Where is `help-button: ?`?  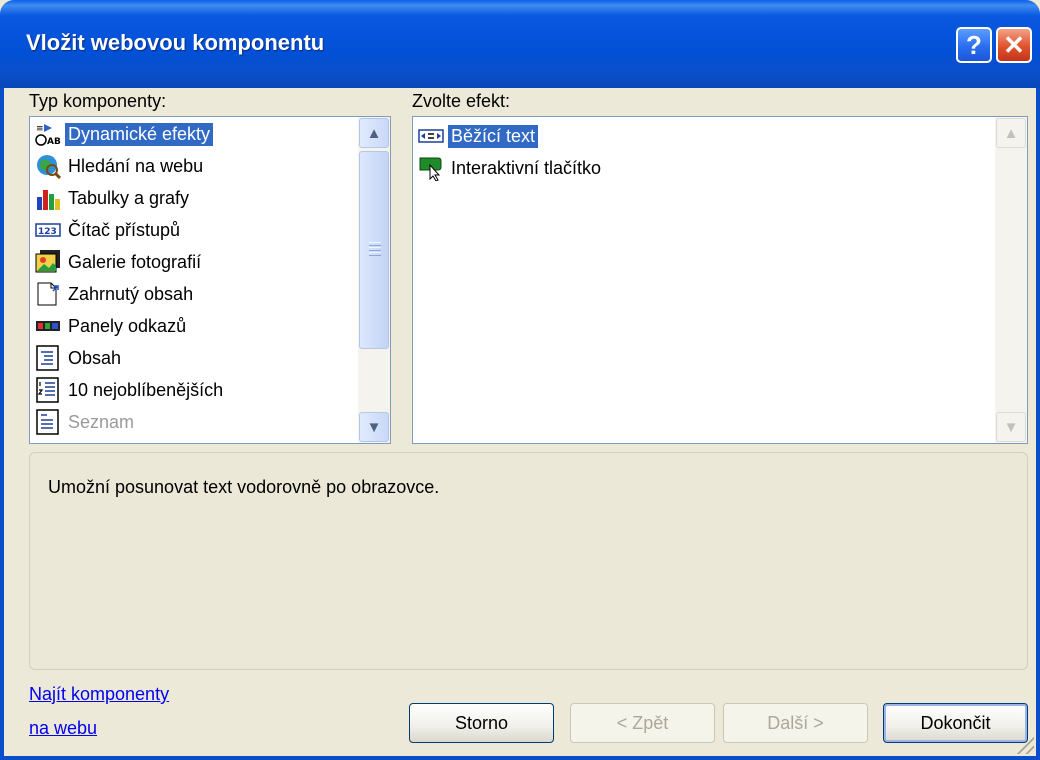
help-button: ? is located at coordinates (974, 45).